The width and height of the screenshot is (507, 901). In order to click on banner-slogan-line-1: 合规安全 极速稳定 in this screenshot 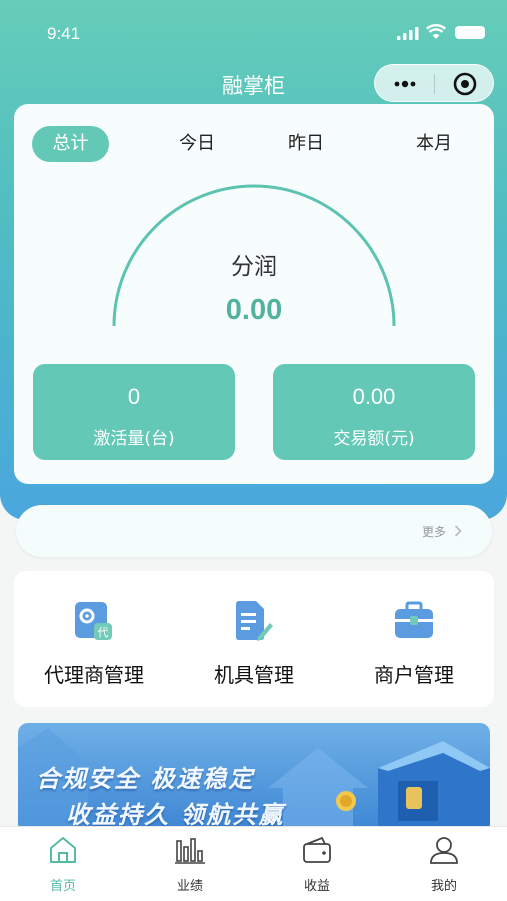, I will do `click(145, 779)`.